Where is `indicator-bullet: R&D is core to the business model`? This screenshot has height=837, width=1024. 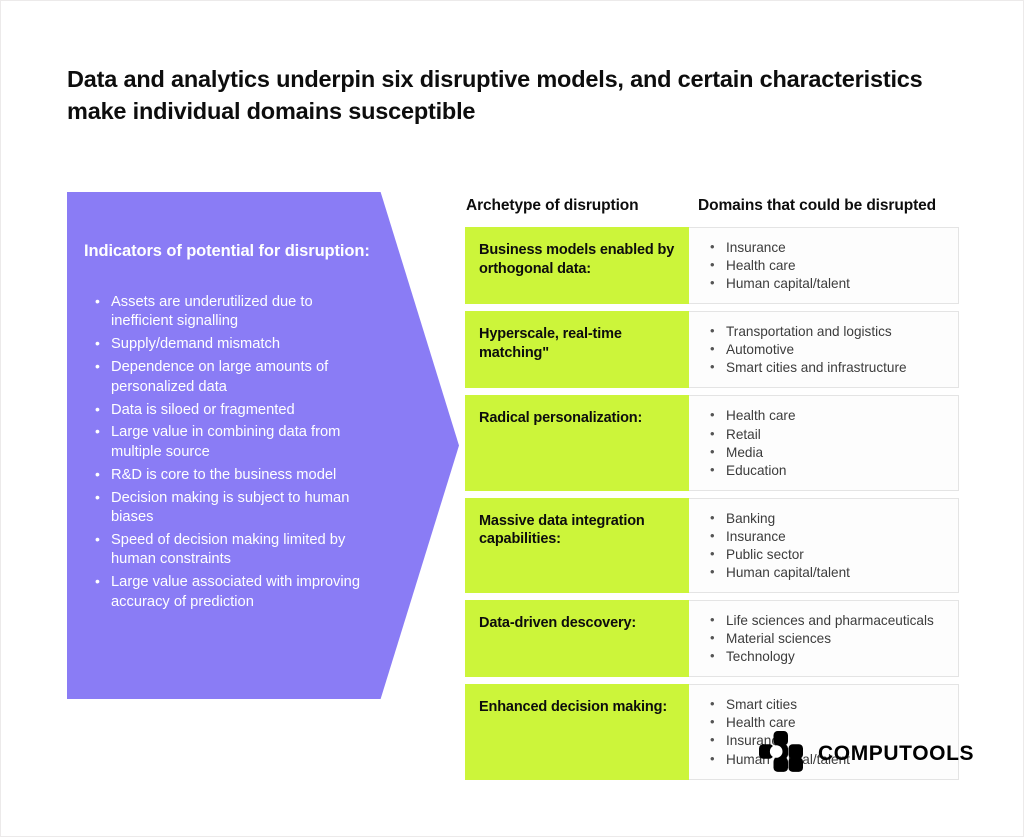 indicator-bullet: R&D is core to the business model is located at coordinates (234, 475).